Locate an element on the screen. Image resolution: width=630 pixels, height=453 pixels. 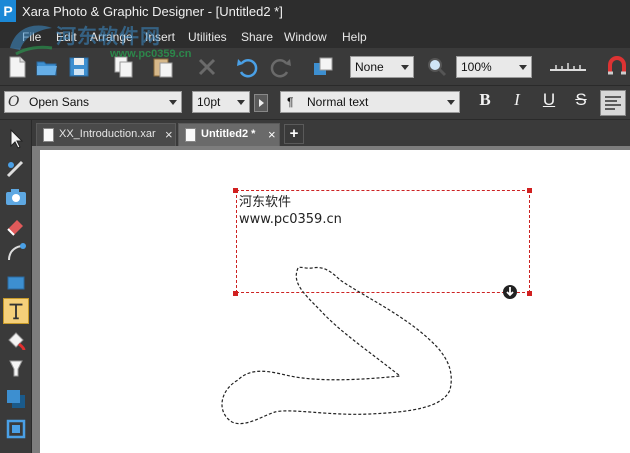
align-left-icon is located at coordinates (613, 103).